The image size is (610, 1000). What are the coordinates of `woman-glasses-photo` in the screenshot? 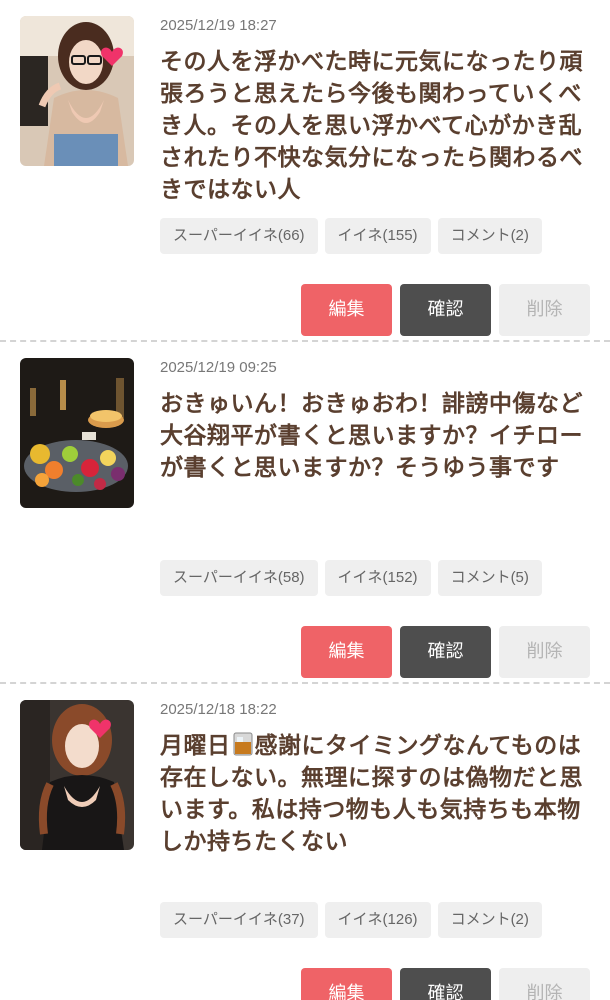 It's located at (77, 91).